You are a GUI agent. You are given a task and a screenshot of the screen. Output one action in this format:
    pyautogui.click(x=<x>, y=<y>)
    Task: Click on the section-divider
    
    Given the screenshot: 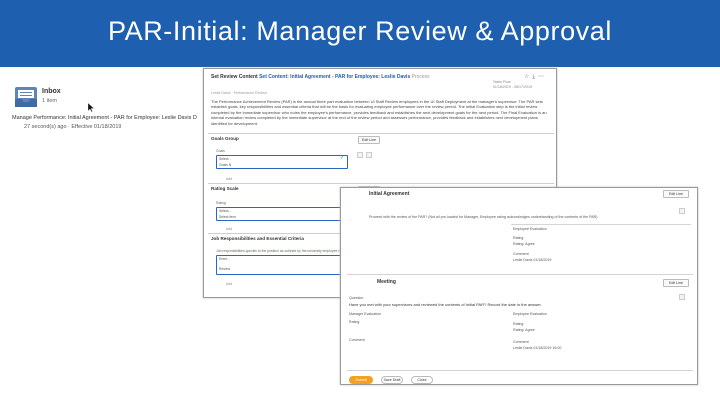 What is the action you would take?
    pyautogui.click(x=520, y=274)
    